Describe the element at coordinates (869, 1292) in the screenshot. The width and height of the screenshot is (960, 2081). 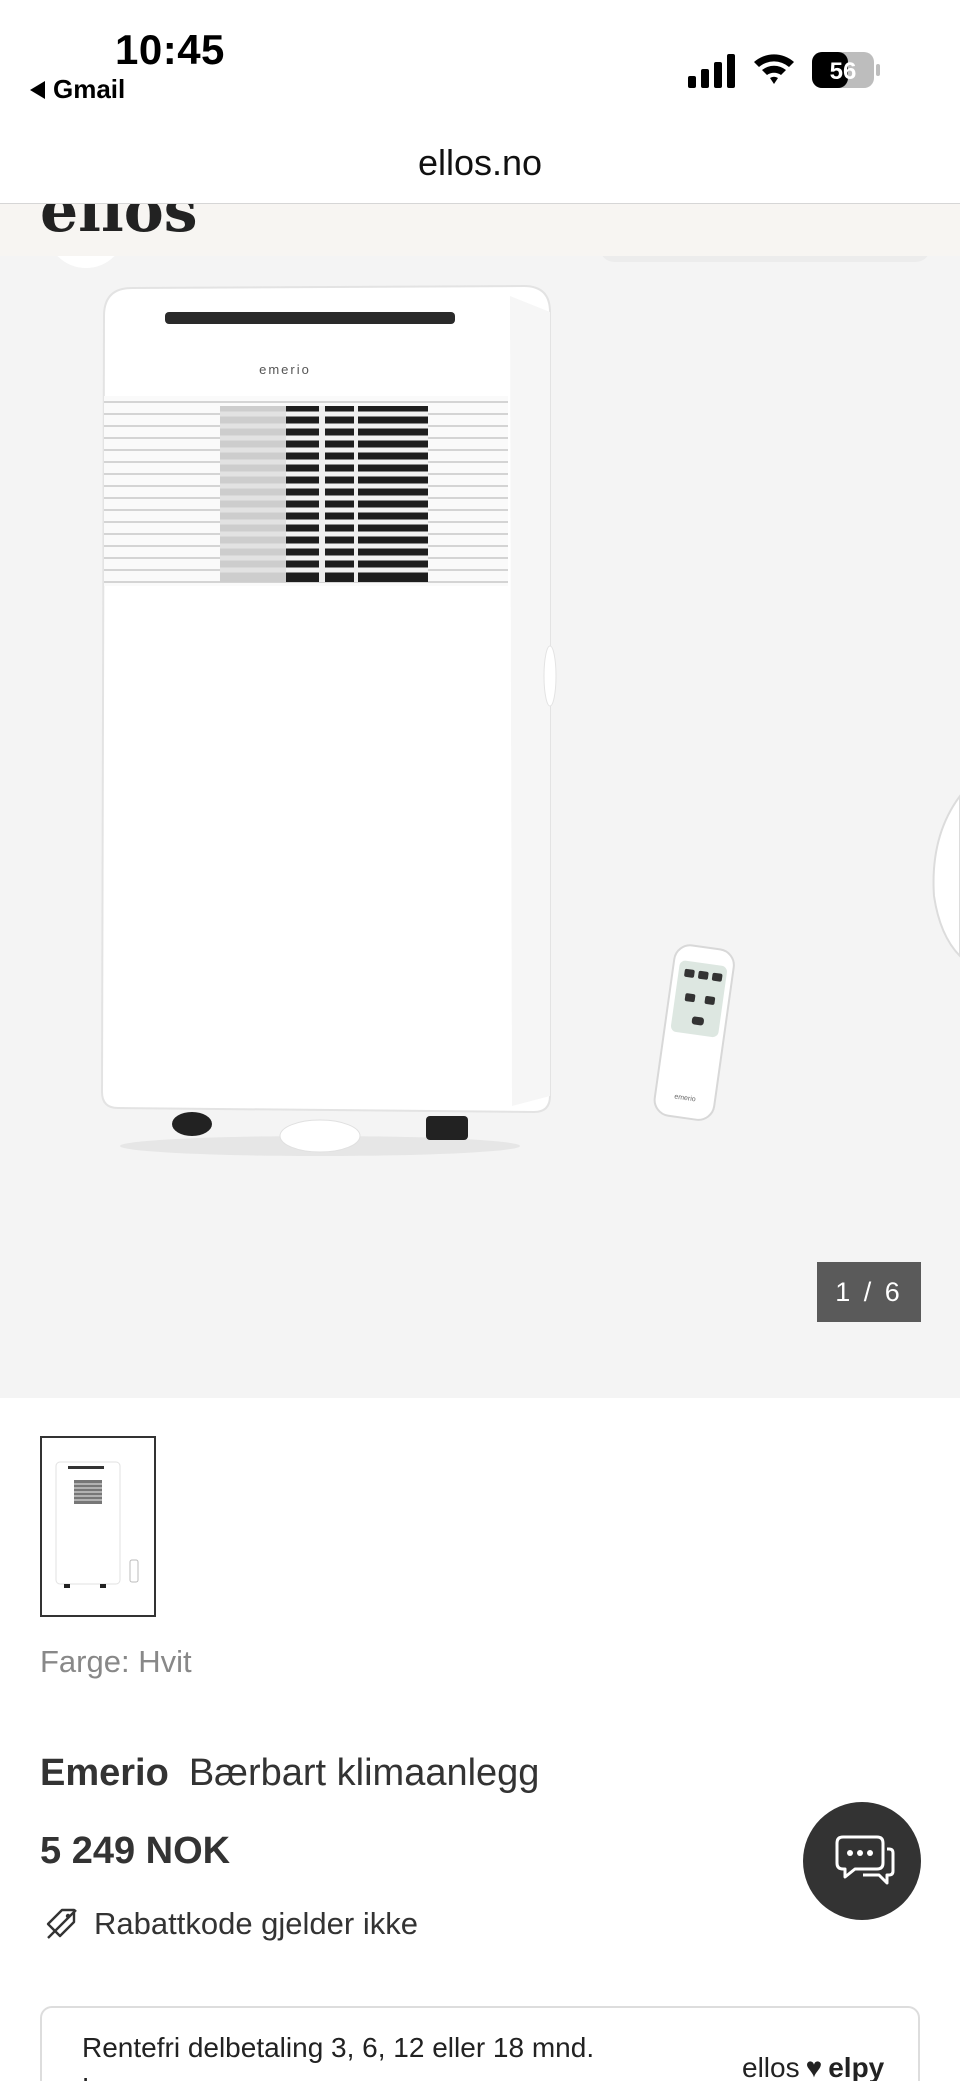
I see `image-counter: 1 / 6` at that location.